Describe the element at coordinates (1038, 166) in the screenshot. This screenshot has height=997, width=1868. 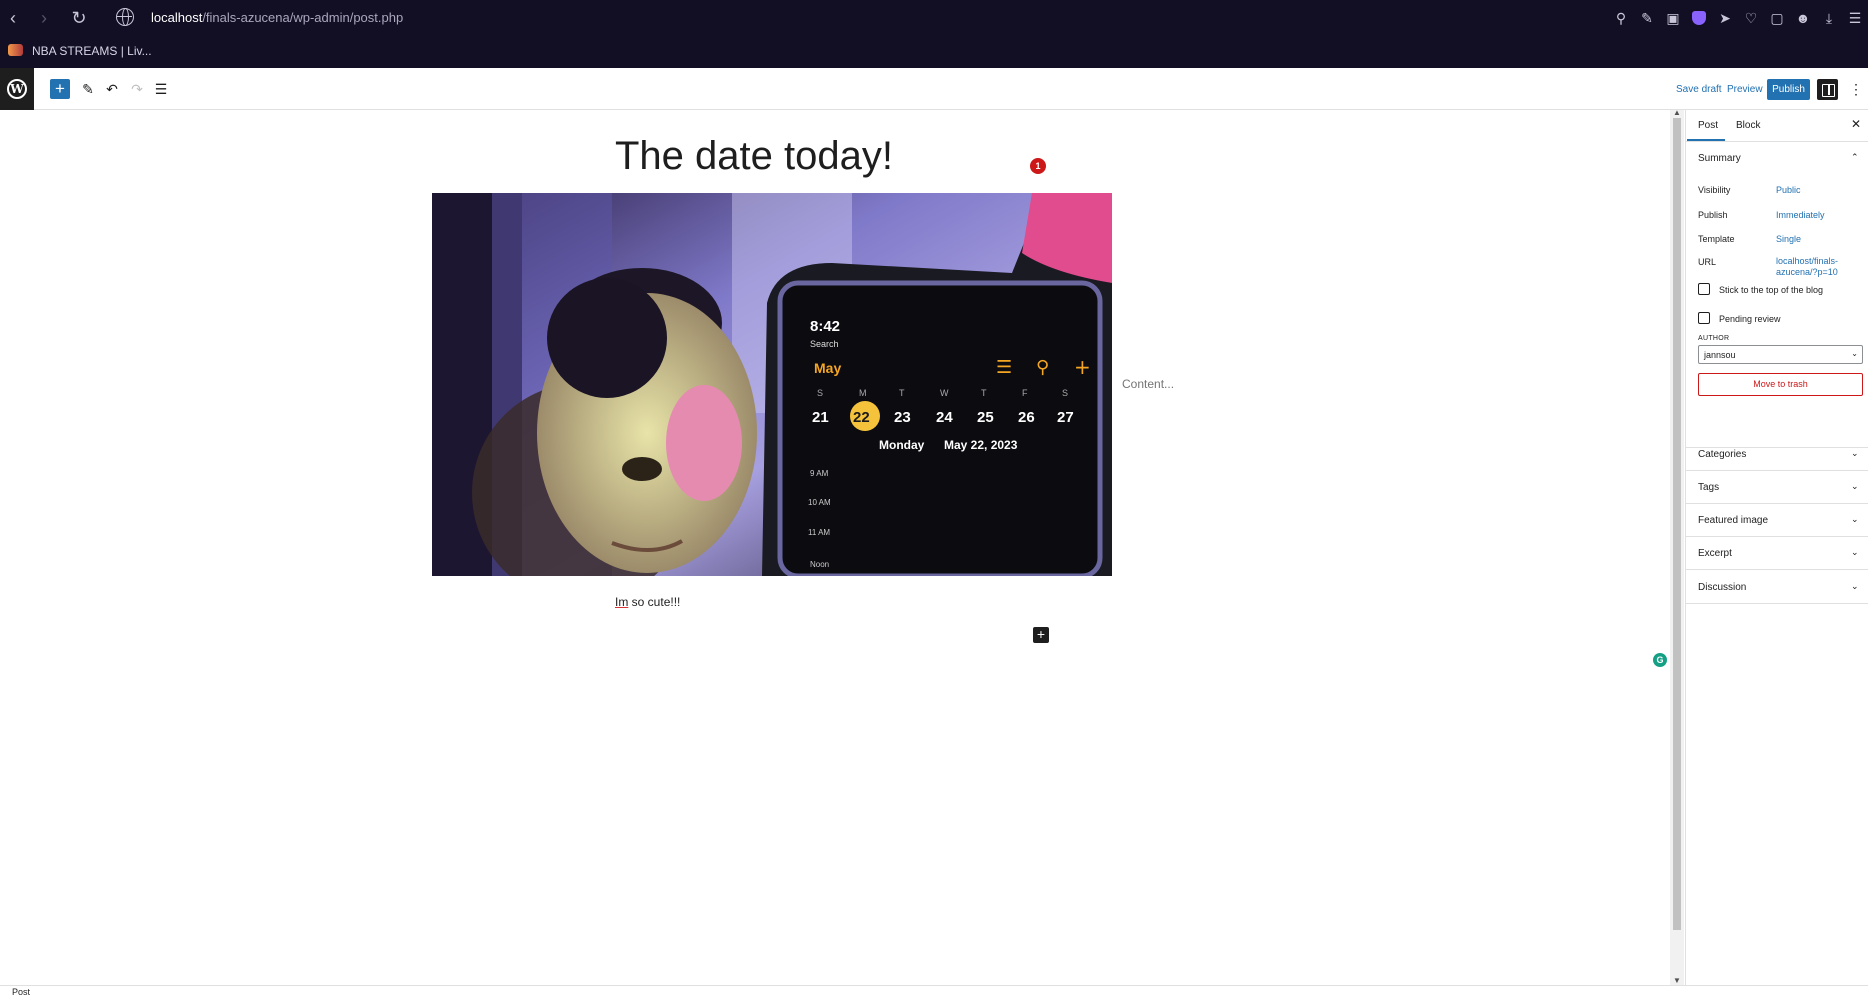
I see `notification-badge: 1` at that location.